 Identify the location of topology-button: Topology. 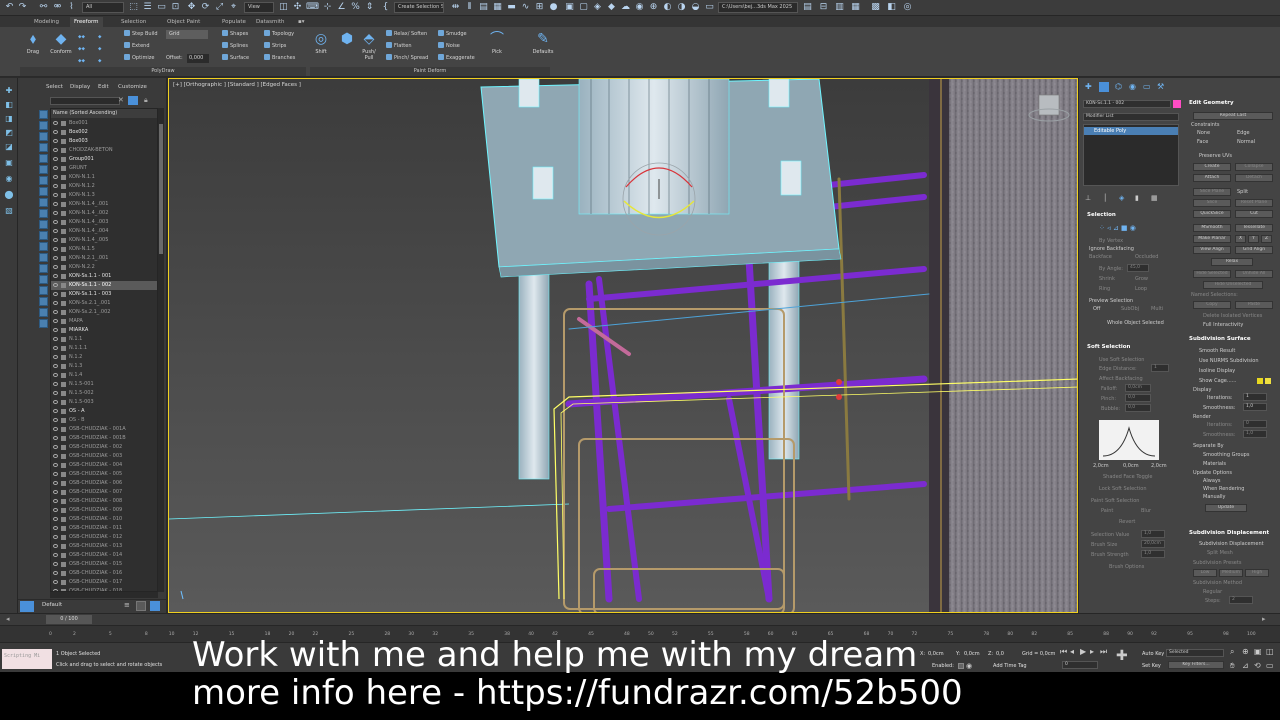
(279, 34).